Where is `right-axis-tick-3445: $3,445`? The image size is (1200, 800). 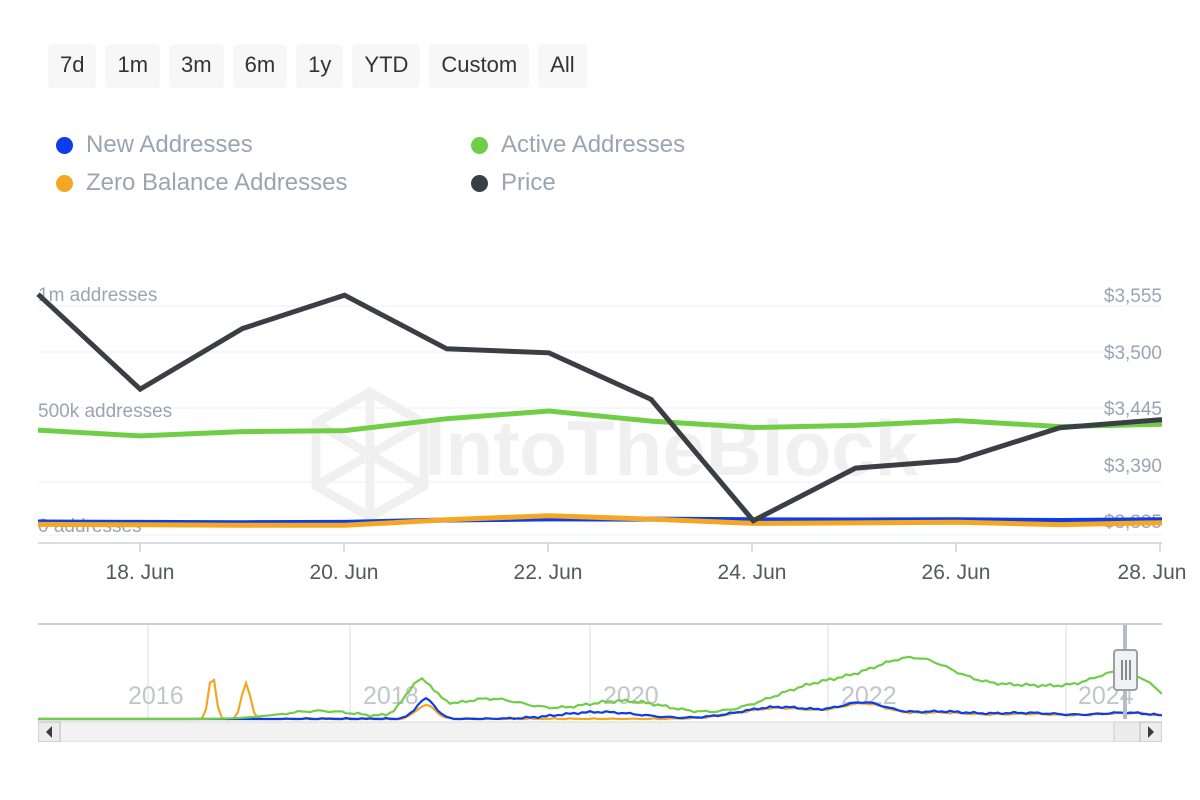
right-axis-tick-3445: $3,445 is located at coordinates (1133, 409).